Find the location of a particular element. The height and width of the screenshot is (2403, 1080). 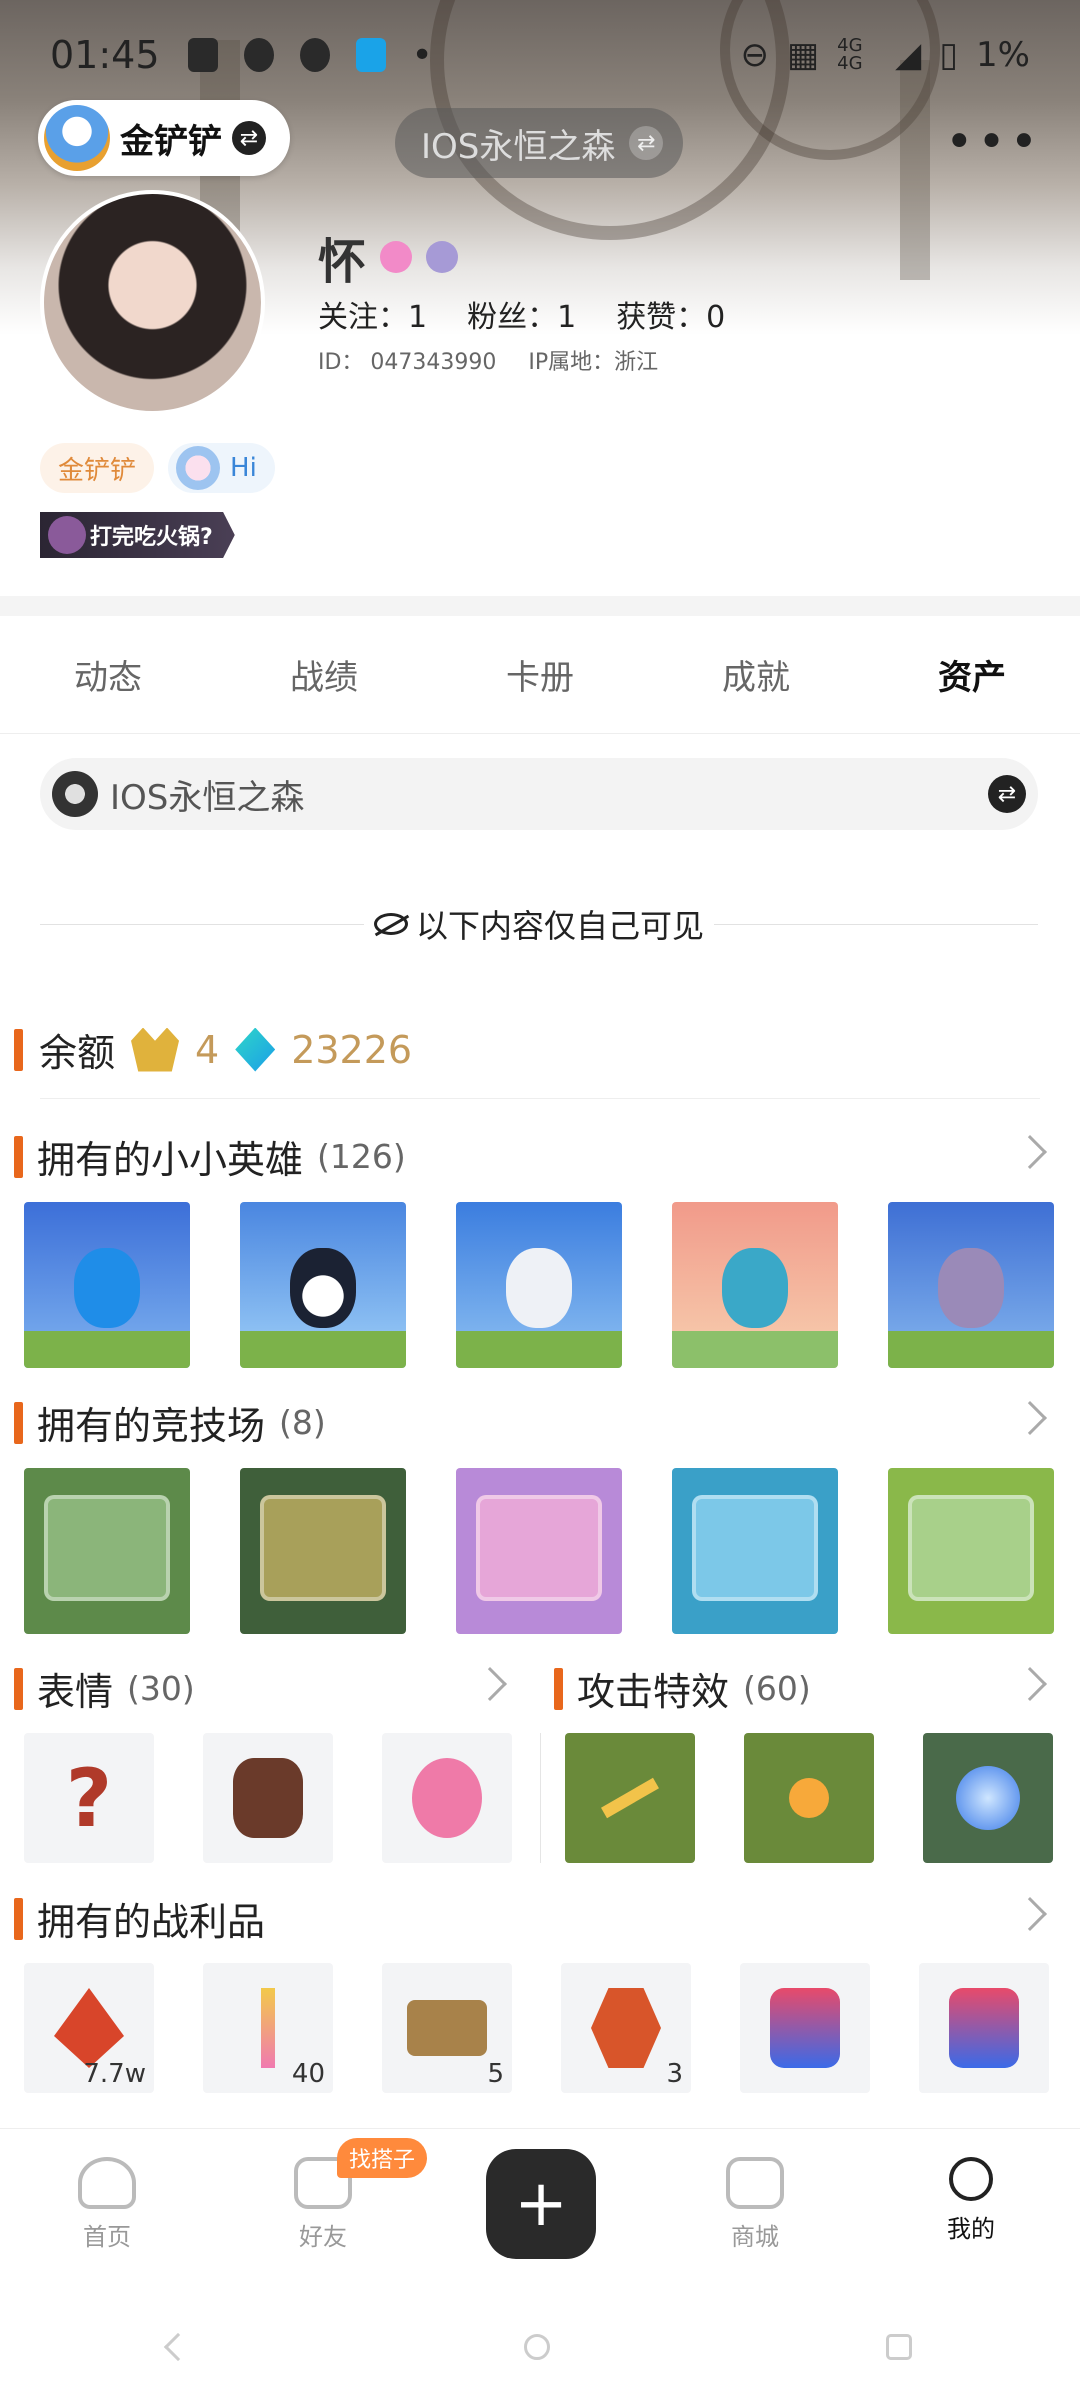

status-time: 01:45 is located at coordinates (105, 55).